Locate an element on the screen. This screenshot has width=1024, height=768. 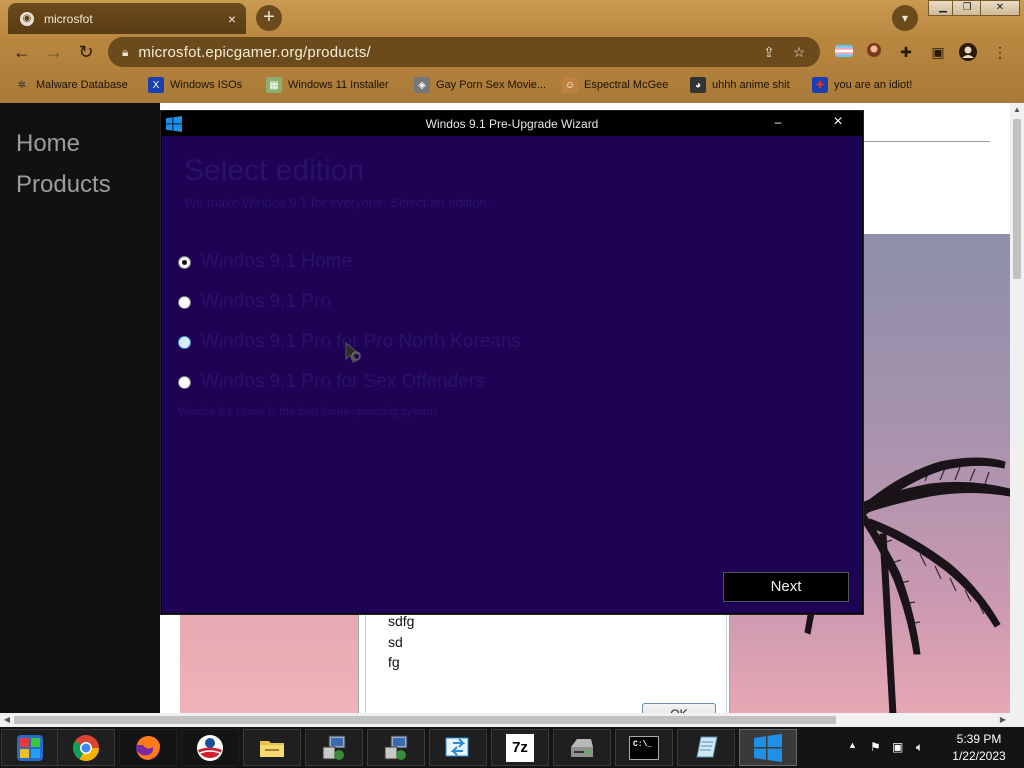
face-icon: ☺ is located at coordinates (570, 85).